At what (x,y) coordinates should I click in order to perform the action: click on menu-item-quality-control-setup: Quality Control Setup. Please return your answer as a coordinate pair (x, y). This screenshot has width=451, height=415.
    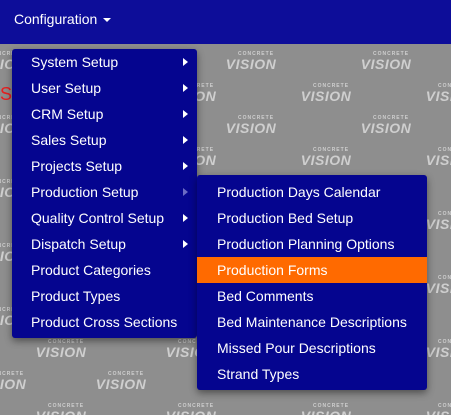
    Looking at the image, I should click on (104, 218).